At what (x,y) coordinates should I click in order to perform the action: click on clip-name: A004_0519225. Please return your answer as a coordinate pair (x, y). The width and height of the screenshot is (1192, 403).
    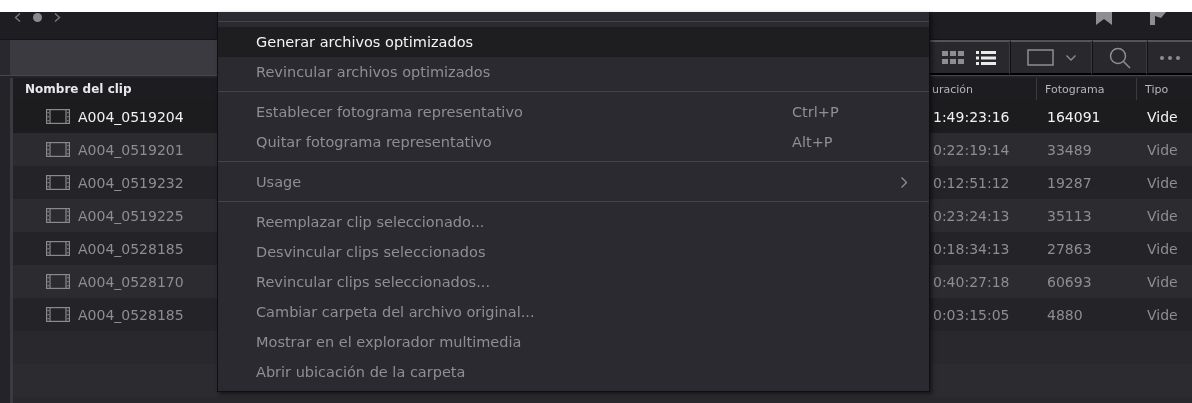
    Looking at the image, I should click on (131, 215).